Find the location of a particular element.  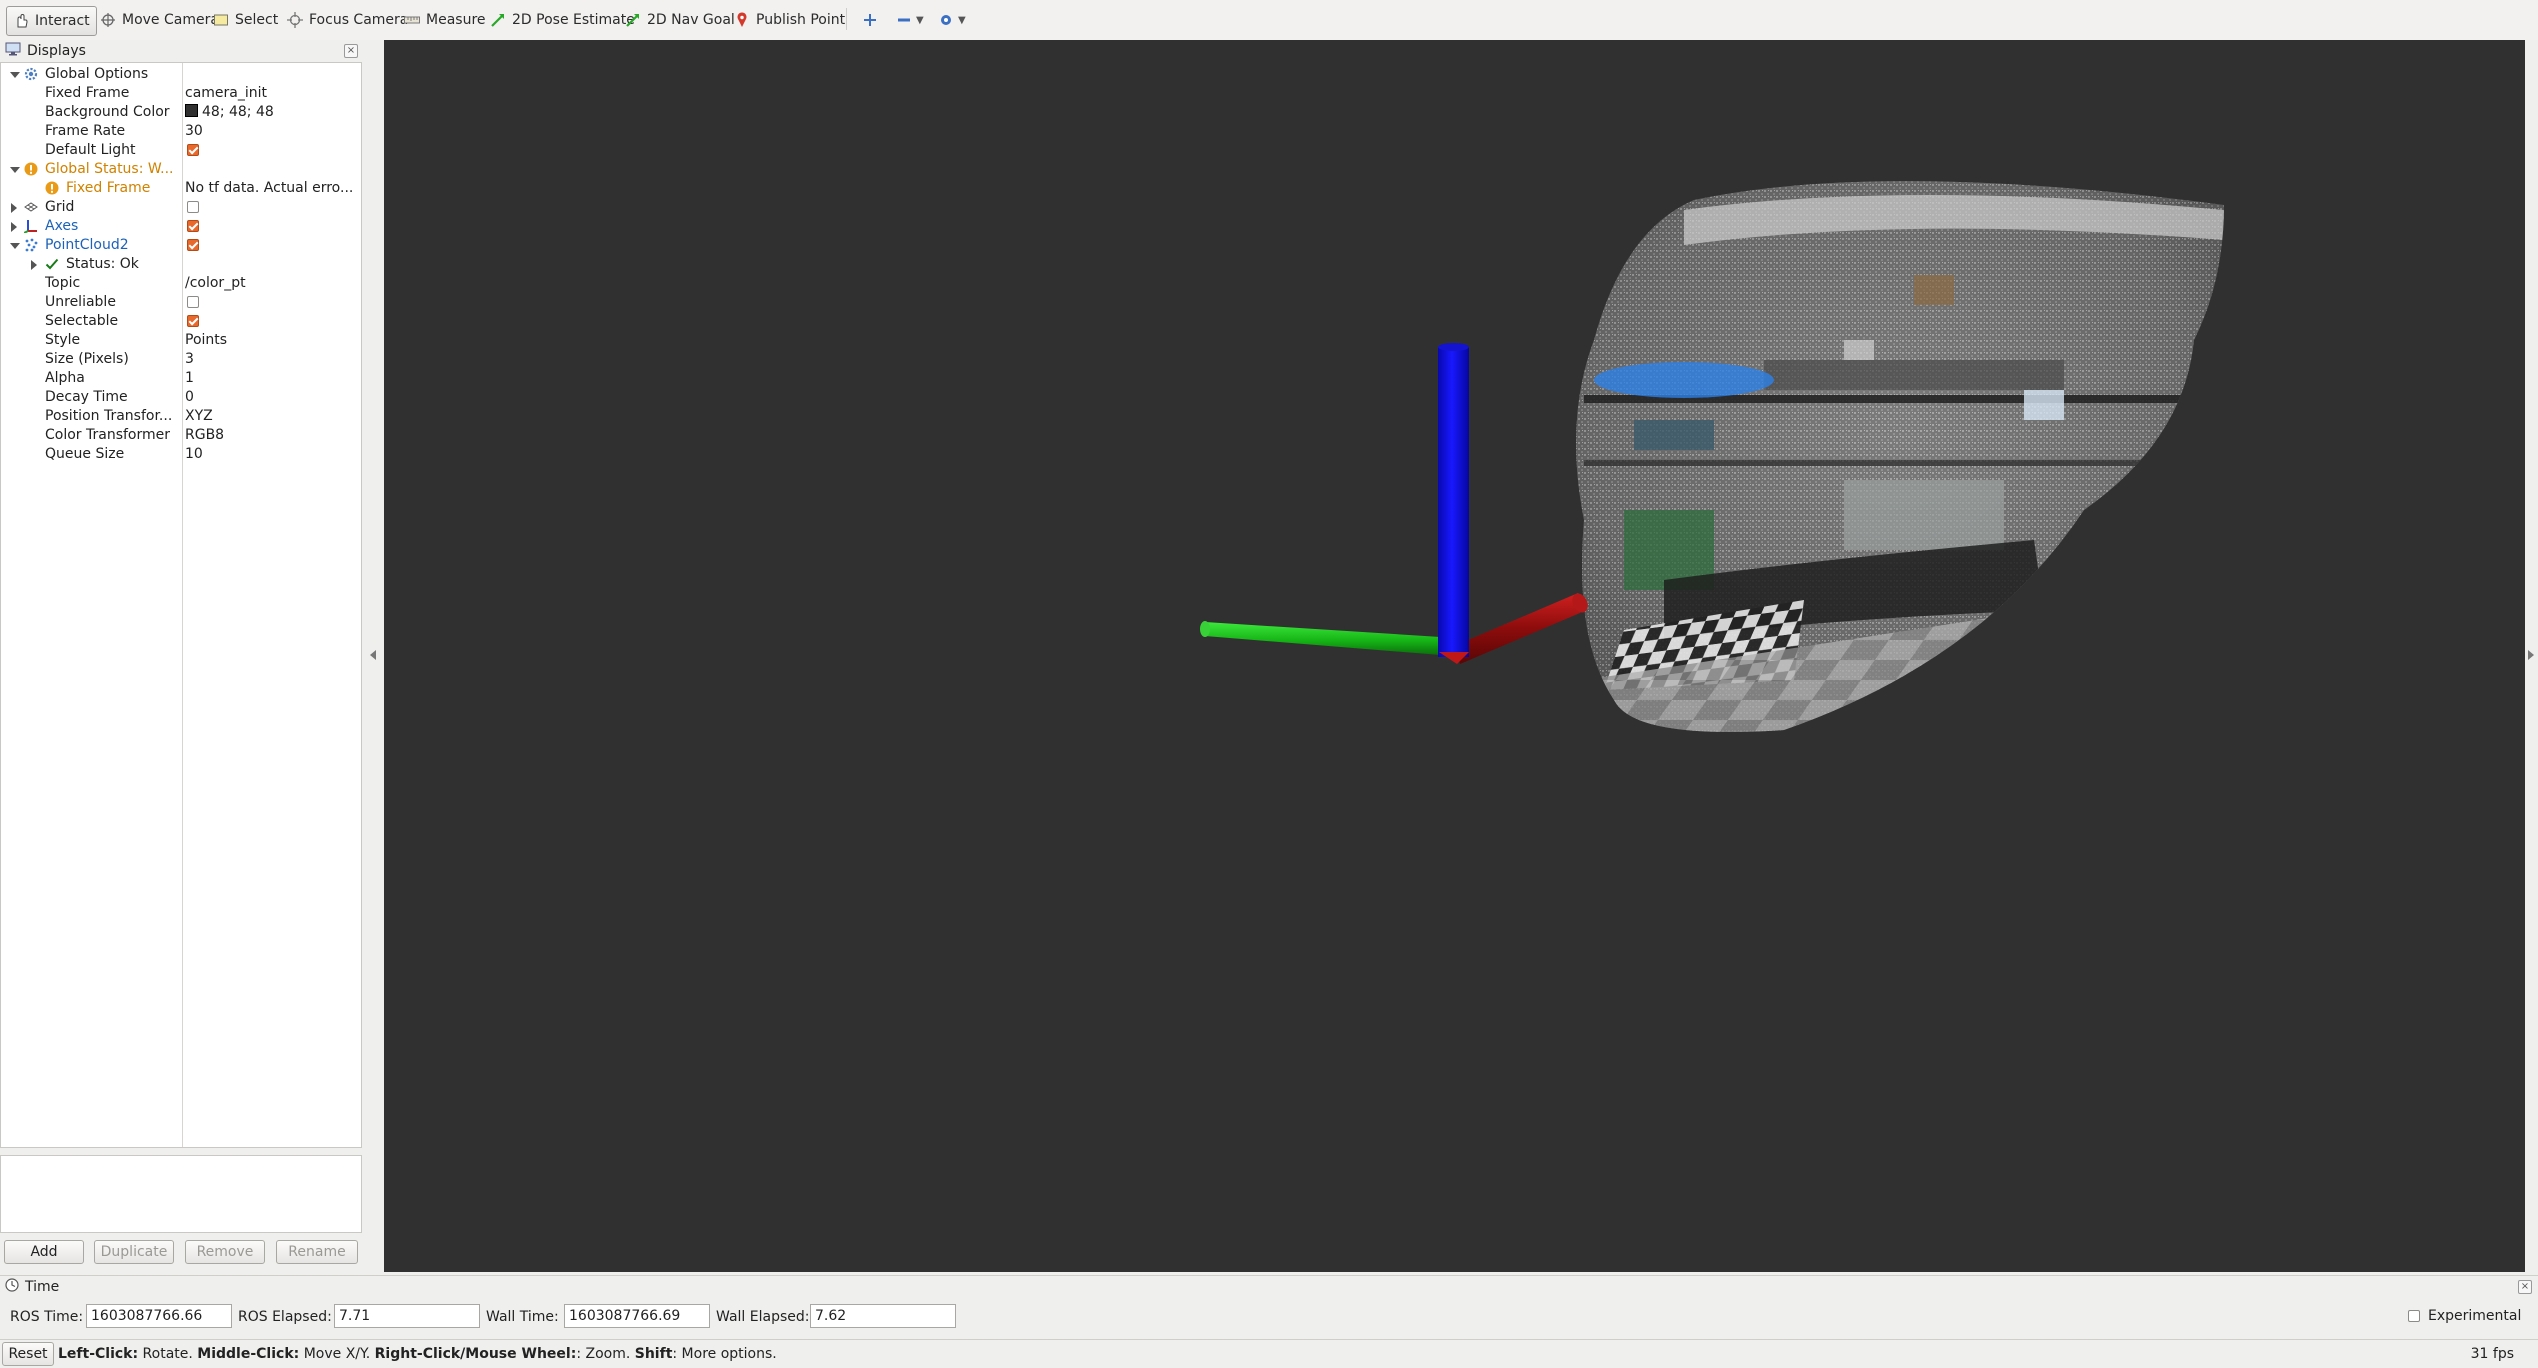

axes-icon is located at coordinates (30, 226).